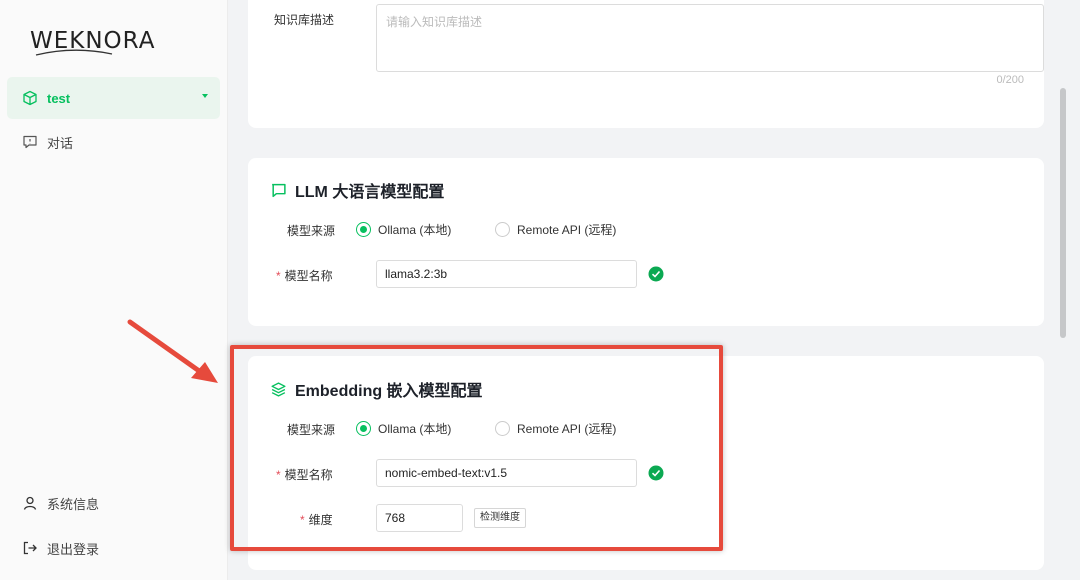 Image resolution: width=1080 pixels, height=580 pixels. Describe the element at coordinates (30, 548) in the screenshot. I see `logout-icon` at that location.